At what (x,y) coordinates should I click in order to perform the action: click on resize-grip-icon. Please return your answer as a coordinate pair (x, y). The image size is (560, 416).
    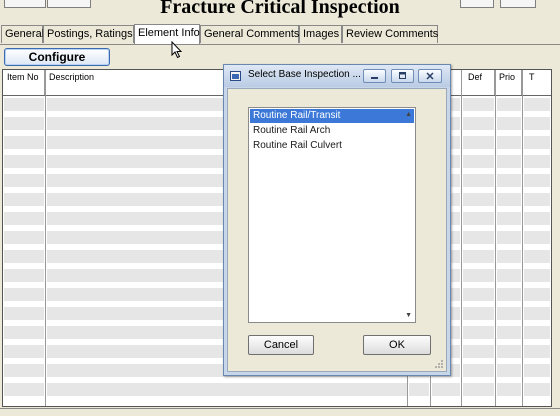
    Looking at the image, I should click on (439, 364).